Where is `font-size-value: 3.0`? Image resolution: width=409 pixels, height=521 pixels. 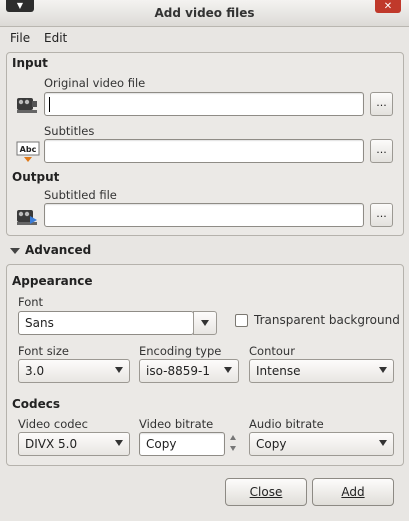 font-size-value: 3.0 is located at coordinates (35, 371).